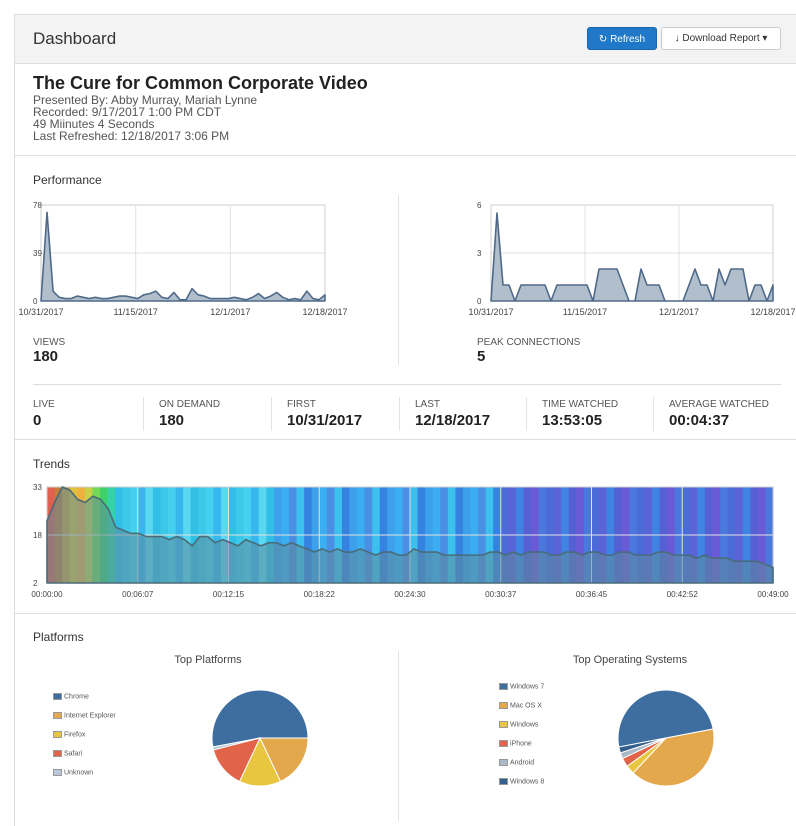 The width and height of the screenshot is (796, 826). What do you see at coordinates (719, 404) in the screenshot?
I see `stat-label: AVERAGE WATCHED` at bounding box center [719, 404].